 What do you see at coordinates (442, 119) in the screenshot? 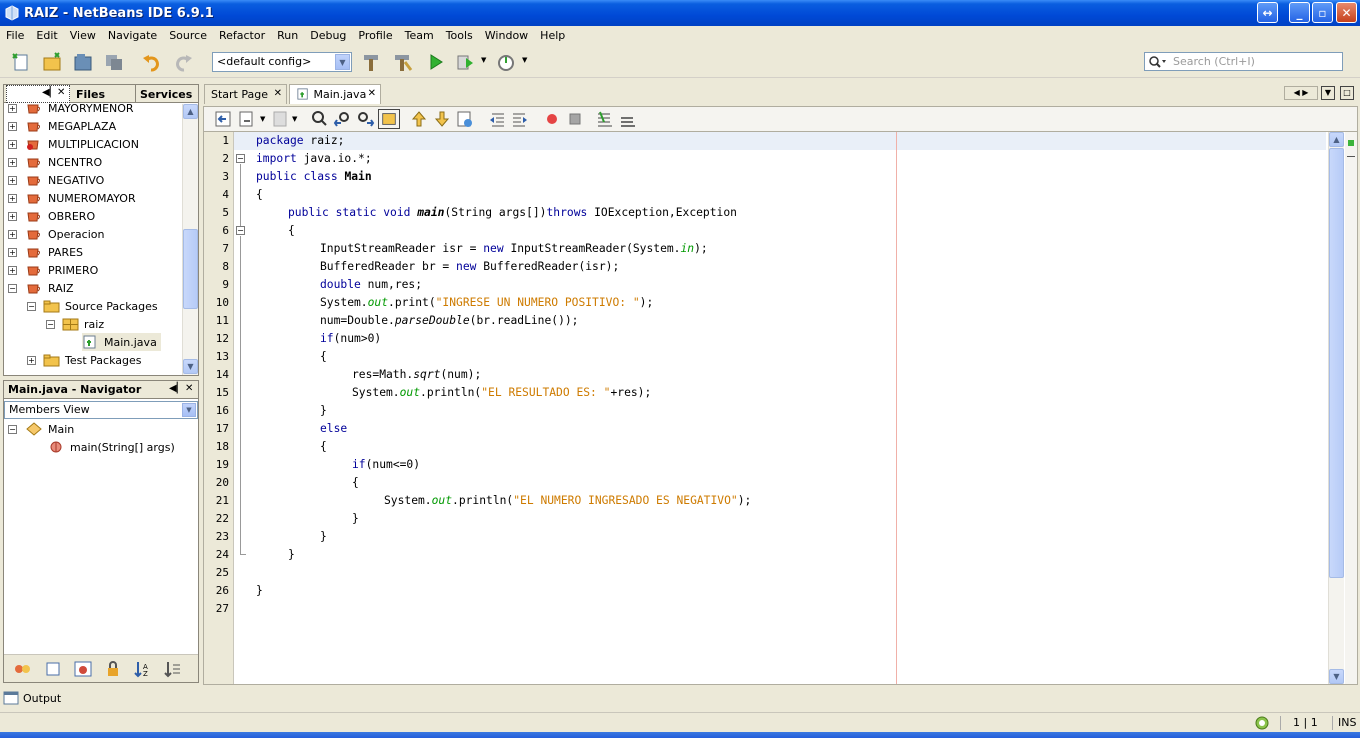
I see `next-bookmark-icon` at bounding box center [442, 119].